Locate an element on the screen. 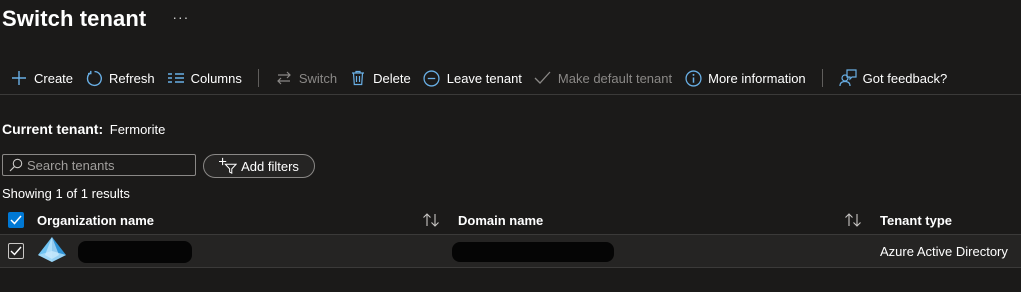  azure-ad-pyramid-icon is located at coordinates (52, 251).